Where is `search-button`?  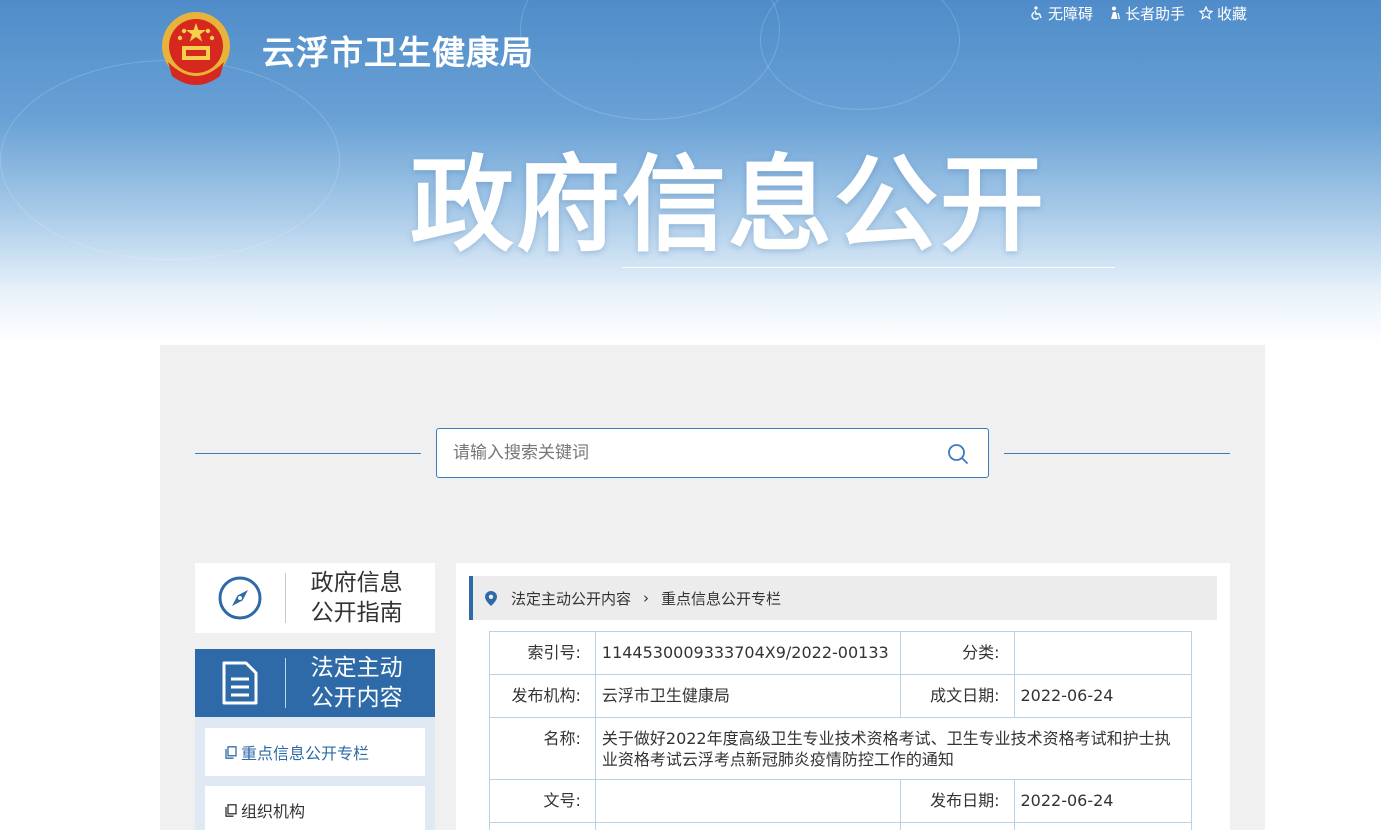 search-button is located at coordinates (958, 454).